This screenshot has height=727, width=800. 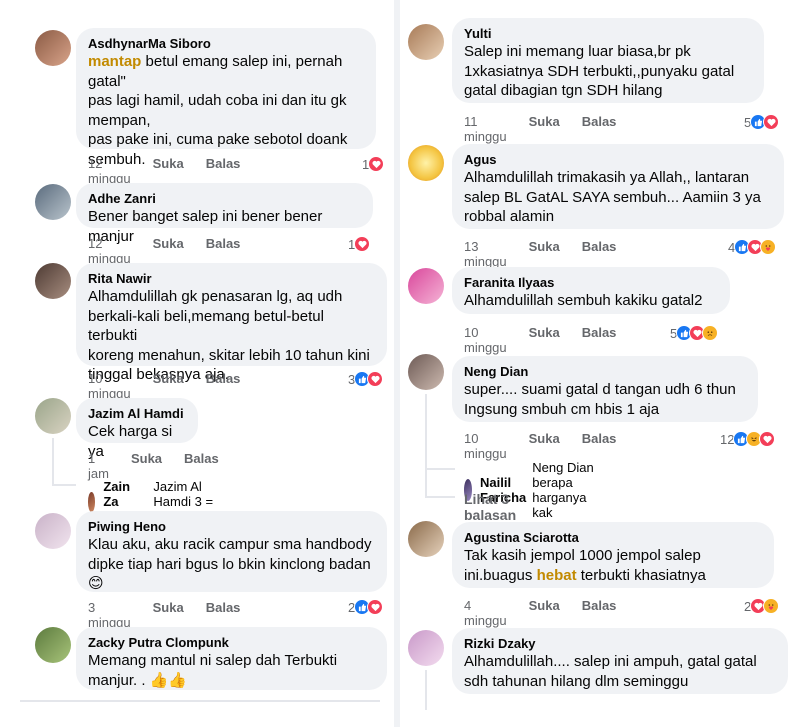 I want to click on comment-author: Faranita Ilyaas, so click(x=591, y=283).